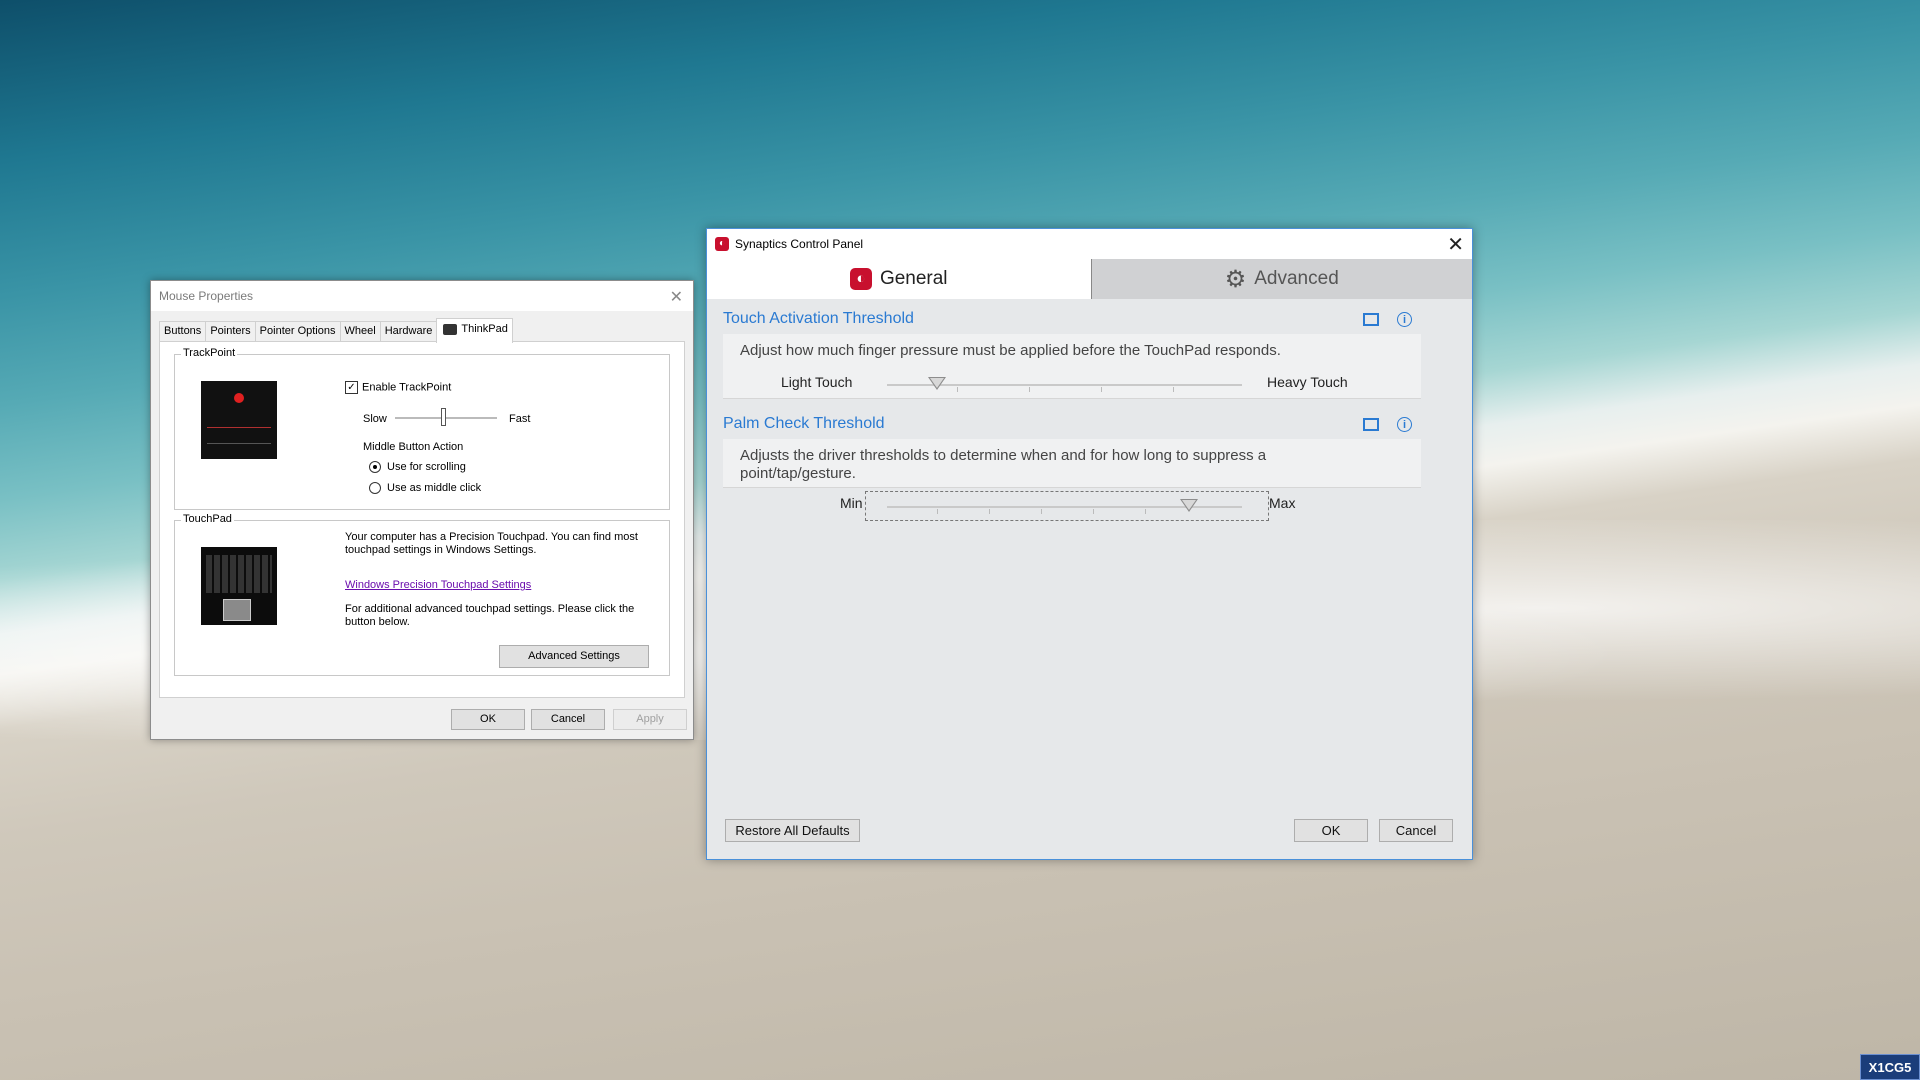 The image size is (1920, 1080). What do you see at coordinates (360, 331) in the screenshot?
I see `tab-wheel: Wheel` at bounding box center [360, 331].